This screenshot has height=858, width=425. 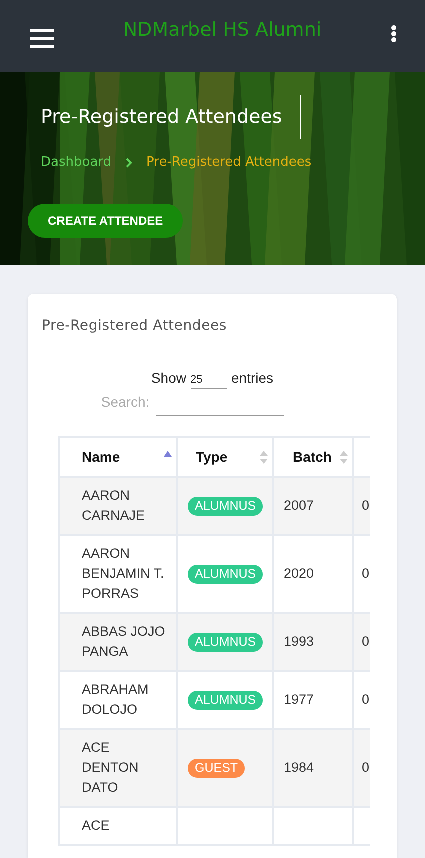 I want to click on table-cell: 1984, so click(x=299, y=767).